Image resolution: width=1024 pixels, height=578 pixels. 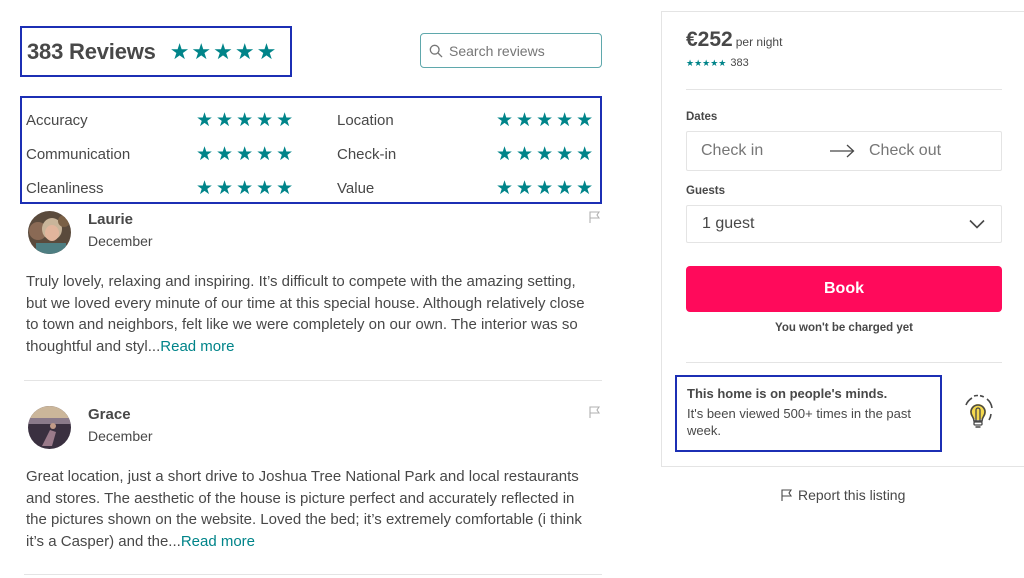 I want to click on reviews-header: 383 Reviews ★★★★★, so click(x=156, y=51).